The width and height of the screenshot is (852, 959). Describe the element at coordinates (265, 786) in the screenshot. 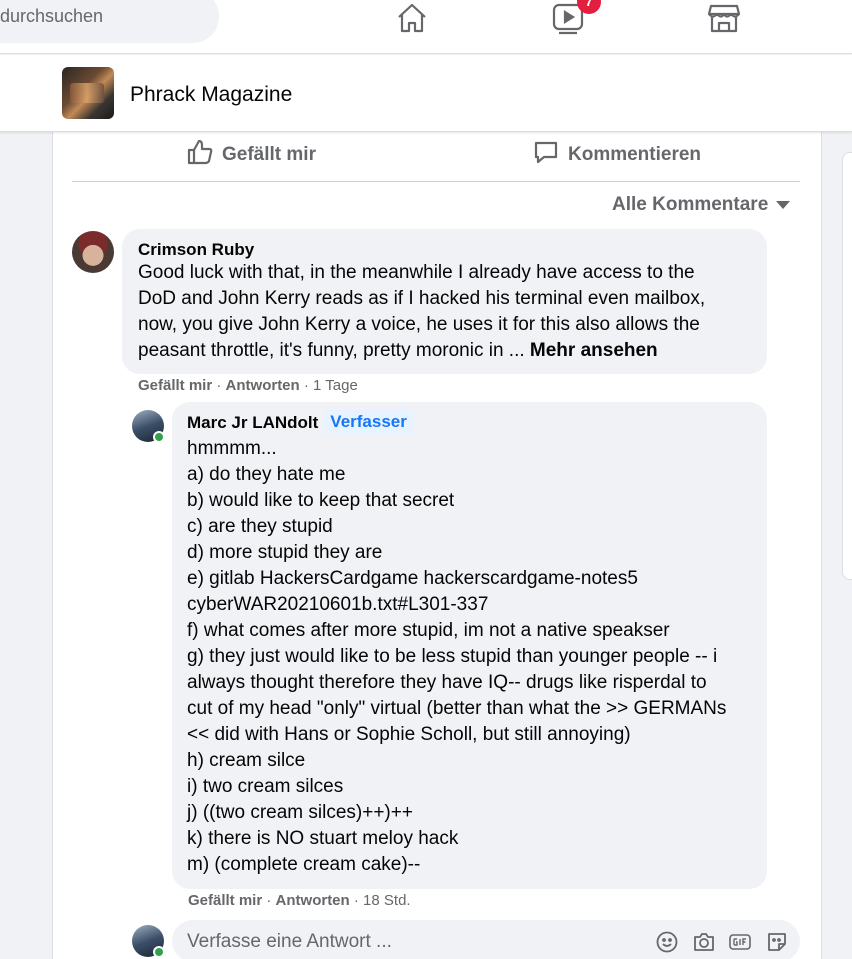

I see `reply-line: i) two cream silces` at that location.